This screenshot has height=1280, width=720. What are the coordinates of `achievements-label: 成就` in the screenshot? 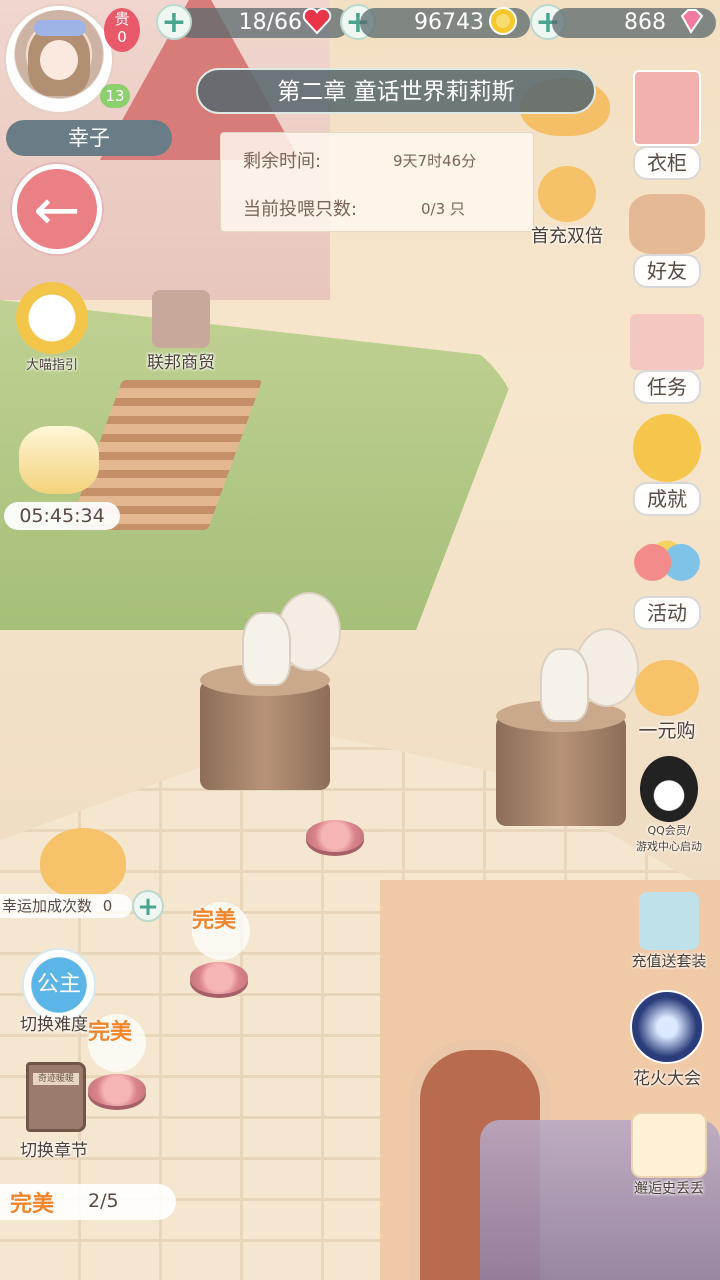 It's located at (667, 499).